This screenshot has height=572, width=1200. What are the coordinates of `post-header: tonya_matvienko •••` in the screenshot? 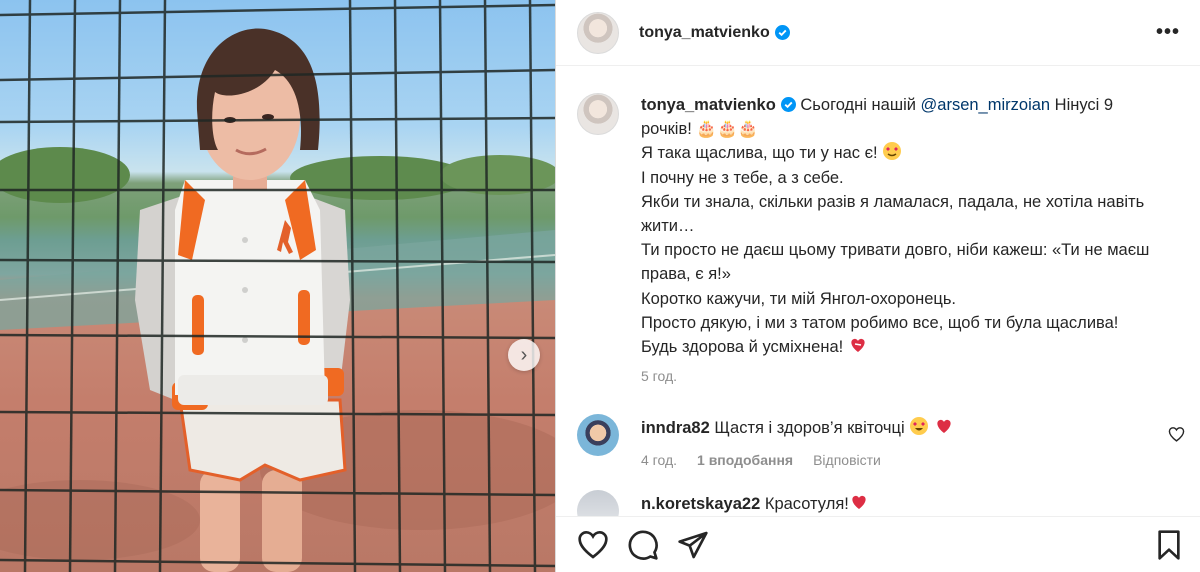 It's located at (878, 33).